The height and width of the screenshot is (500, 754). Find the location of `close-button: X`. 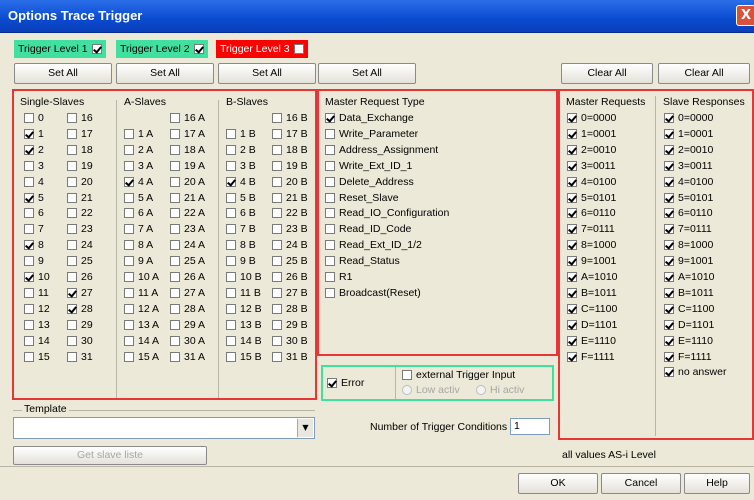

close-button: X is located at coordinates (745, 15).